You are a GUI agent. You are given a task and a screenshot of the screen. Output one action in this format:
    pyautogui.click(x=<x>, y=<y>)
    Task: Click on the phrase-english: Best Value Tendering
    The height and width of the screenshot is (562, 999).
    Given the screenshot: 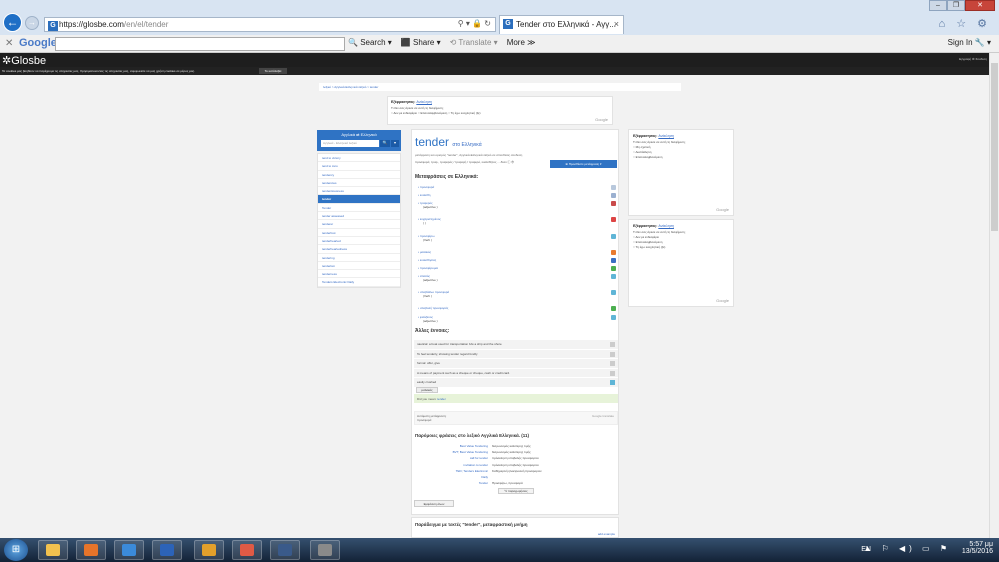 What is the action you would take?
    pyautogui.click(x=450, y=446)
    